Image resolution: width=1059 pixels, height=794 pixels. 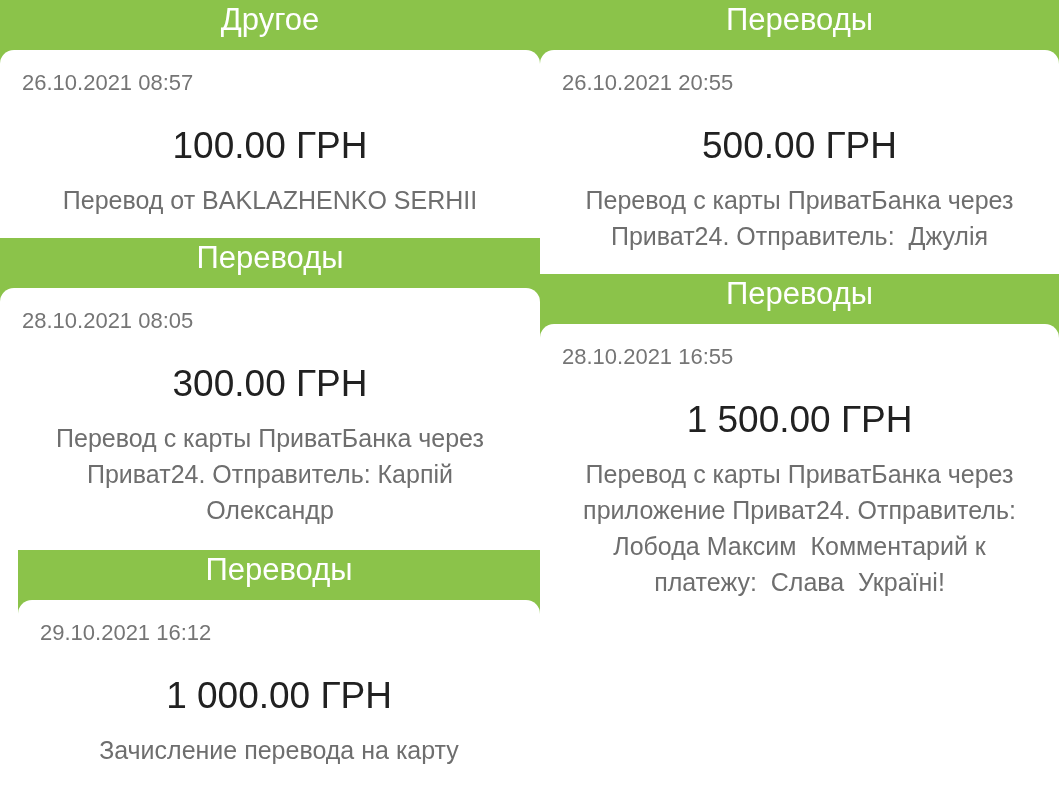 I want to click on date-text: 26.10.2021 20:55, so click(x=648, y=83).